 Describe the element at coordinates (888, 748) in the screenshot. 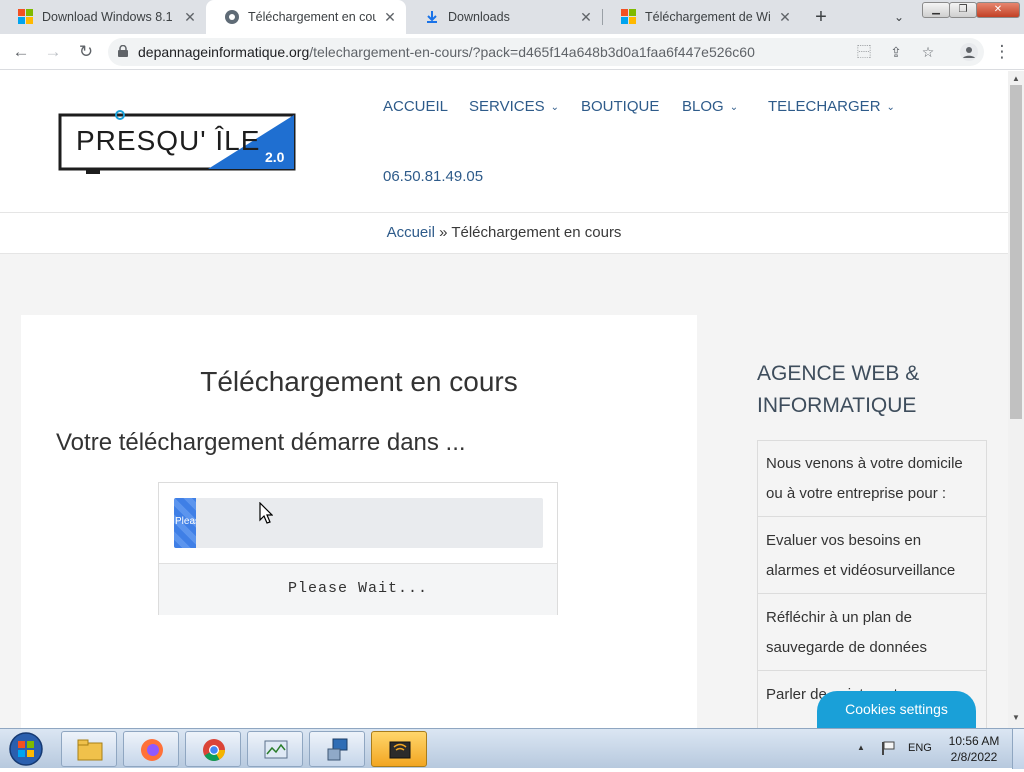

I see `action-center-flag-icon` at that location.